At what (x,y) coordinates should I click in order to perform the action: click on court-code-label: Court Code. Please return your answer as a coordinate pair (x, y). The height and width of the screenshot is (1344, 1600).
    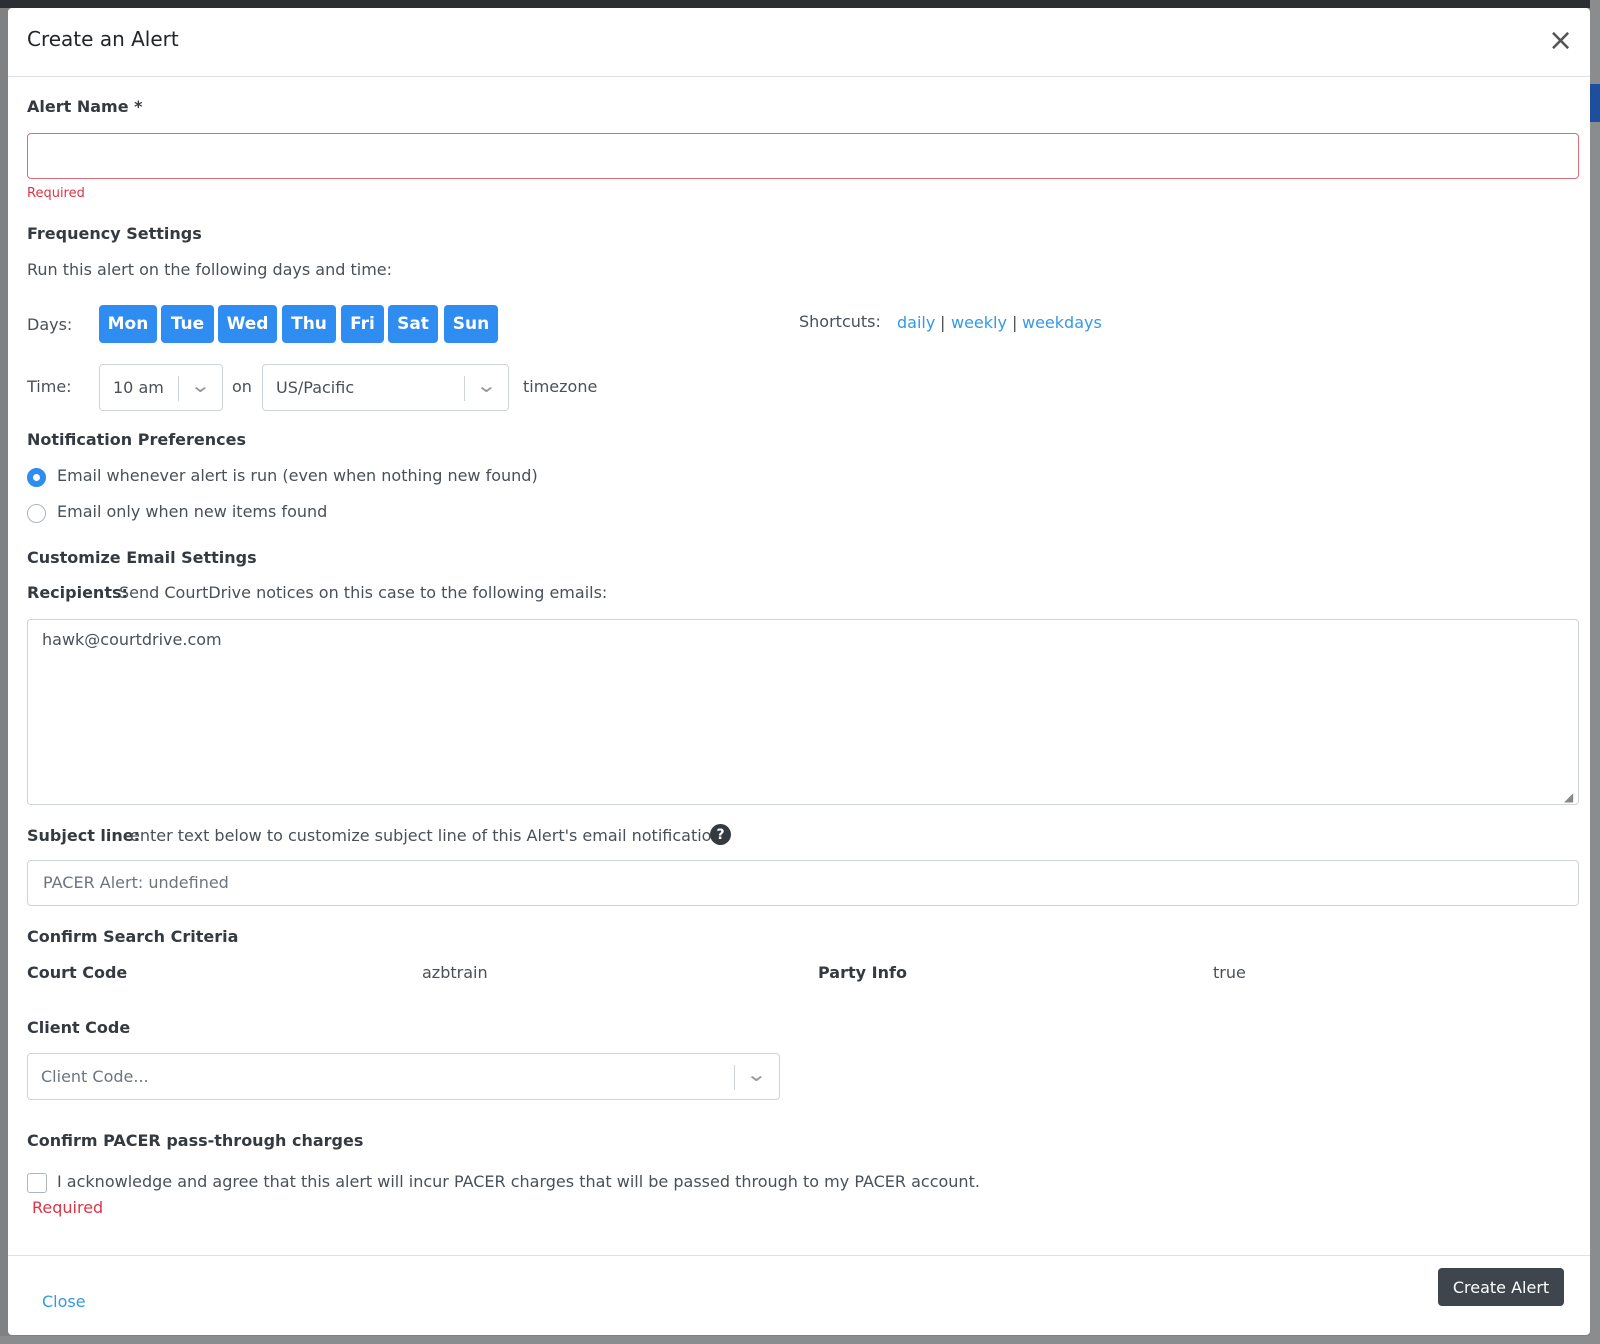
    Looking at the image, I should click on (77, 972).